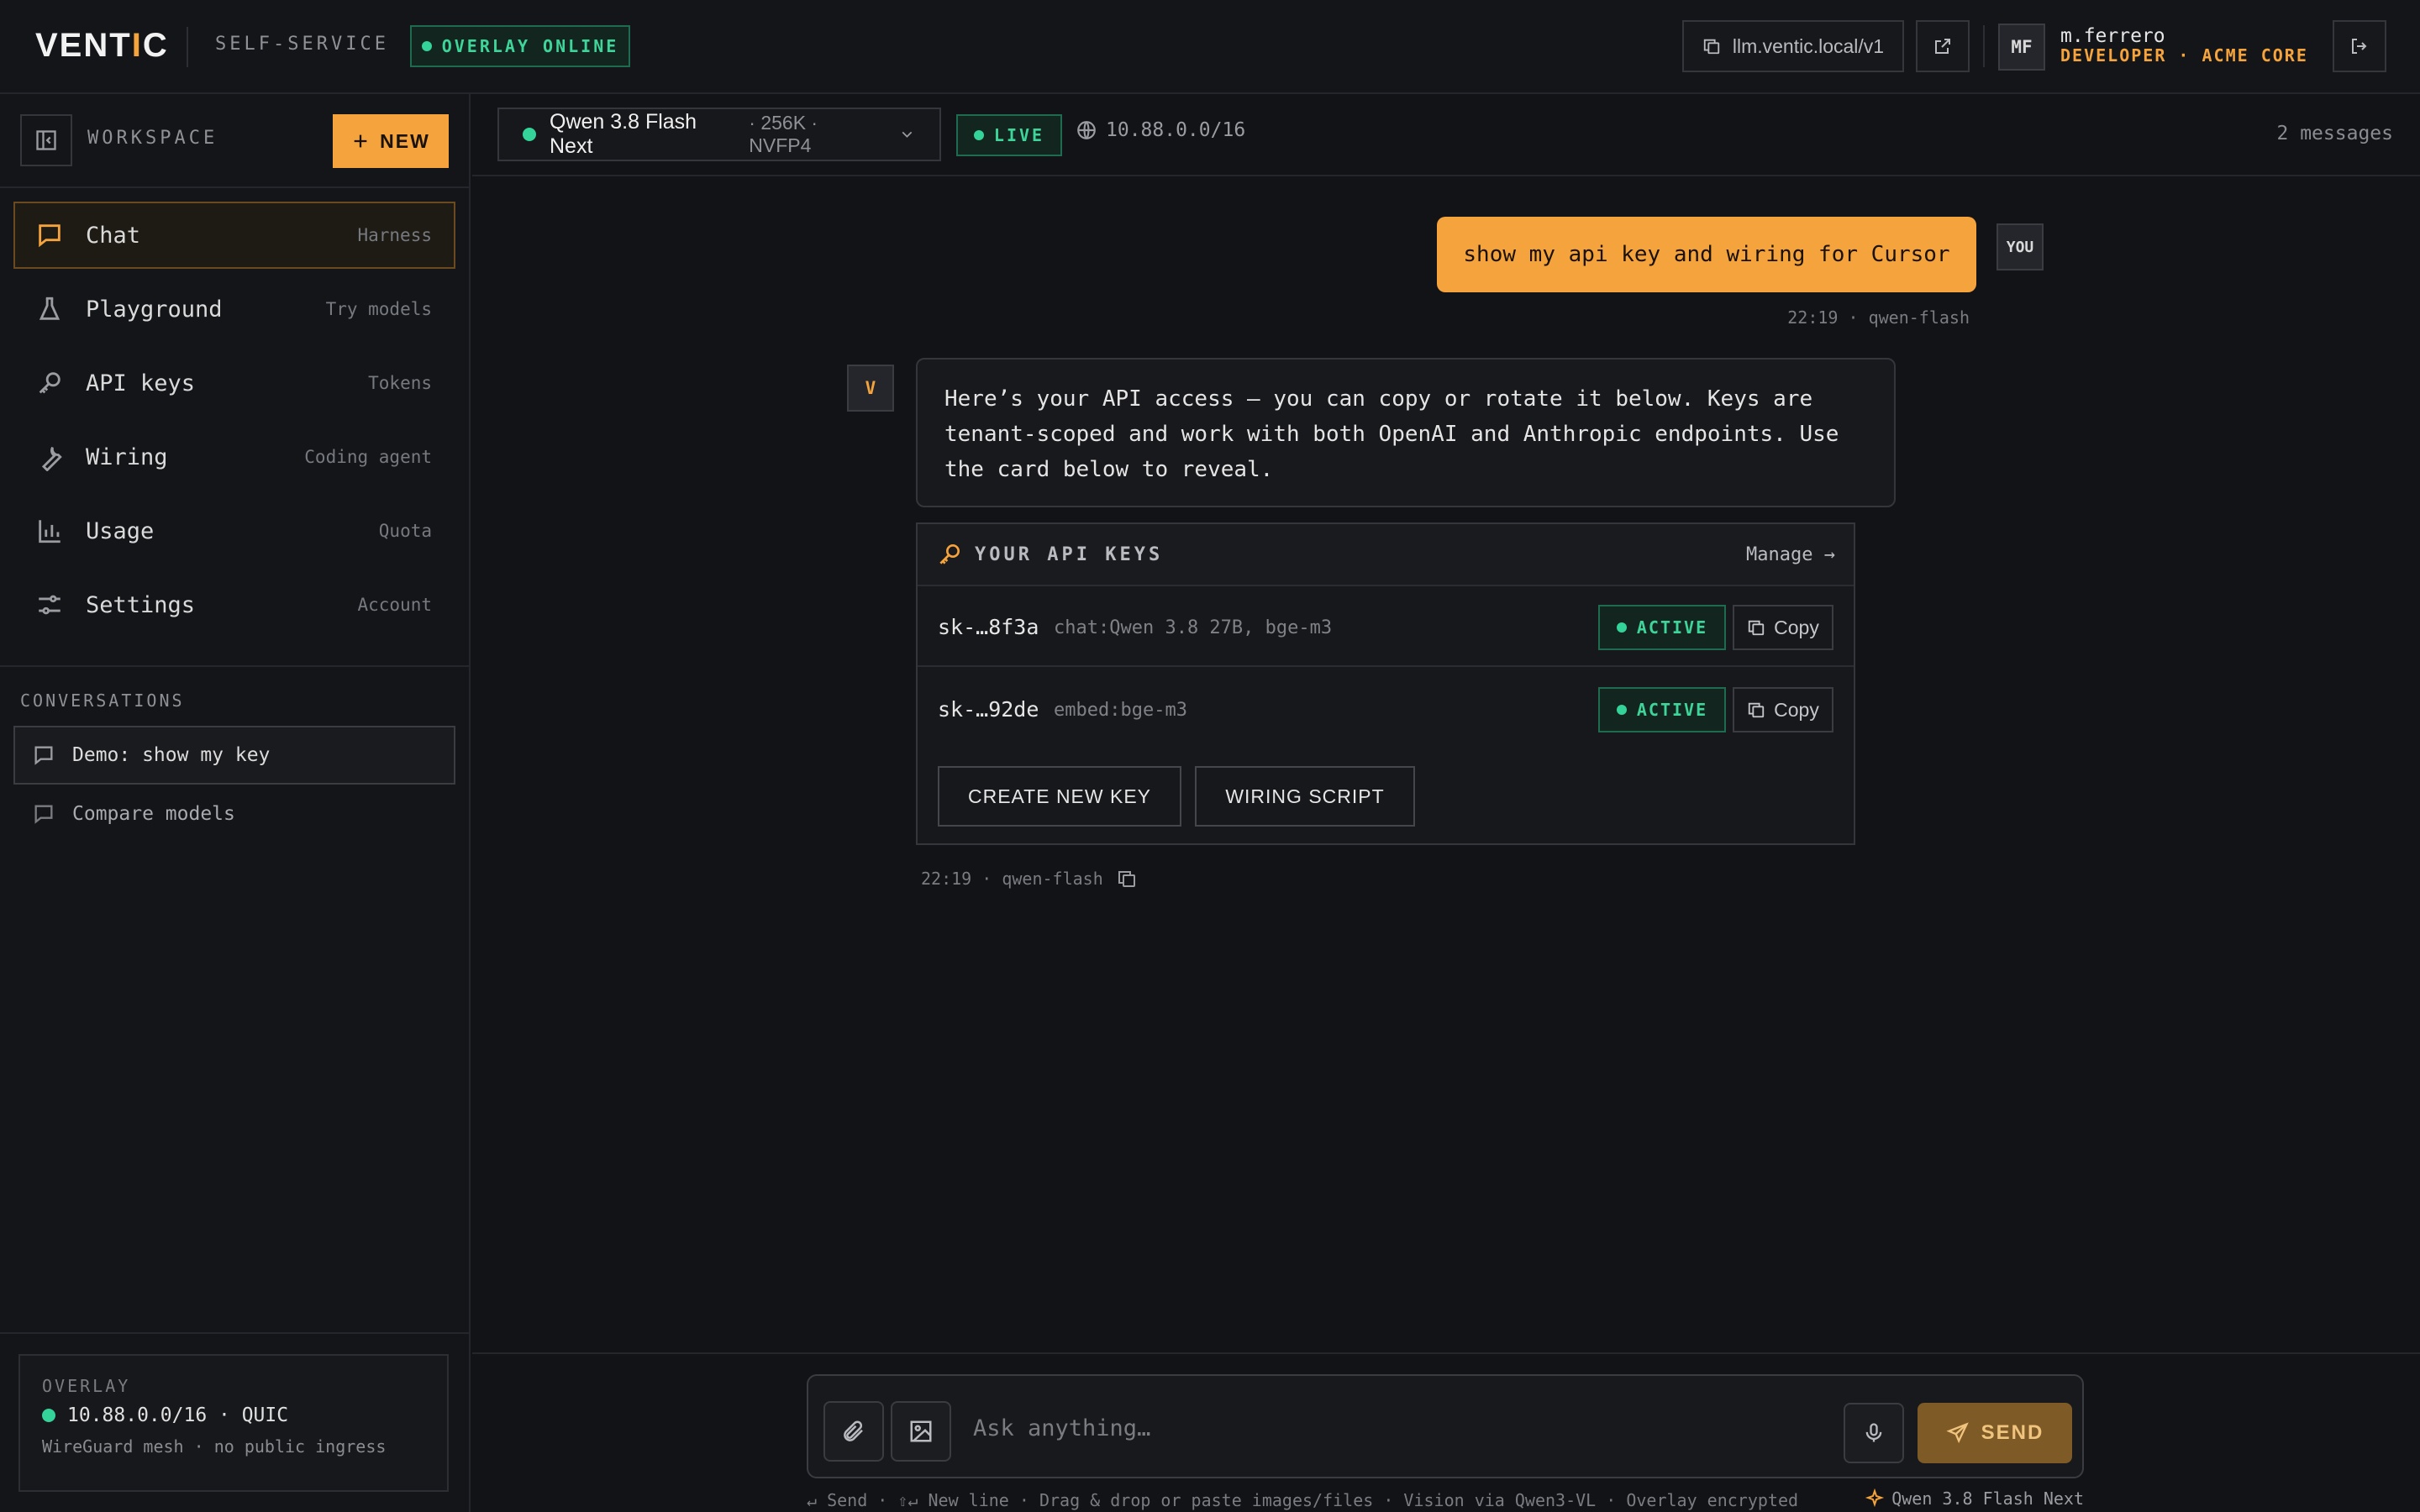 Image resolution: width=2420 pixels, height=1512 pixels. Describe the element at coordinates (50, 308) in the screenshot. I see `flask-icon` at that location.